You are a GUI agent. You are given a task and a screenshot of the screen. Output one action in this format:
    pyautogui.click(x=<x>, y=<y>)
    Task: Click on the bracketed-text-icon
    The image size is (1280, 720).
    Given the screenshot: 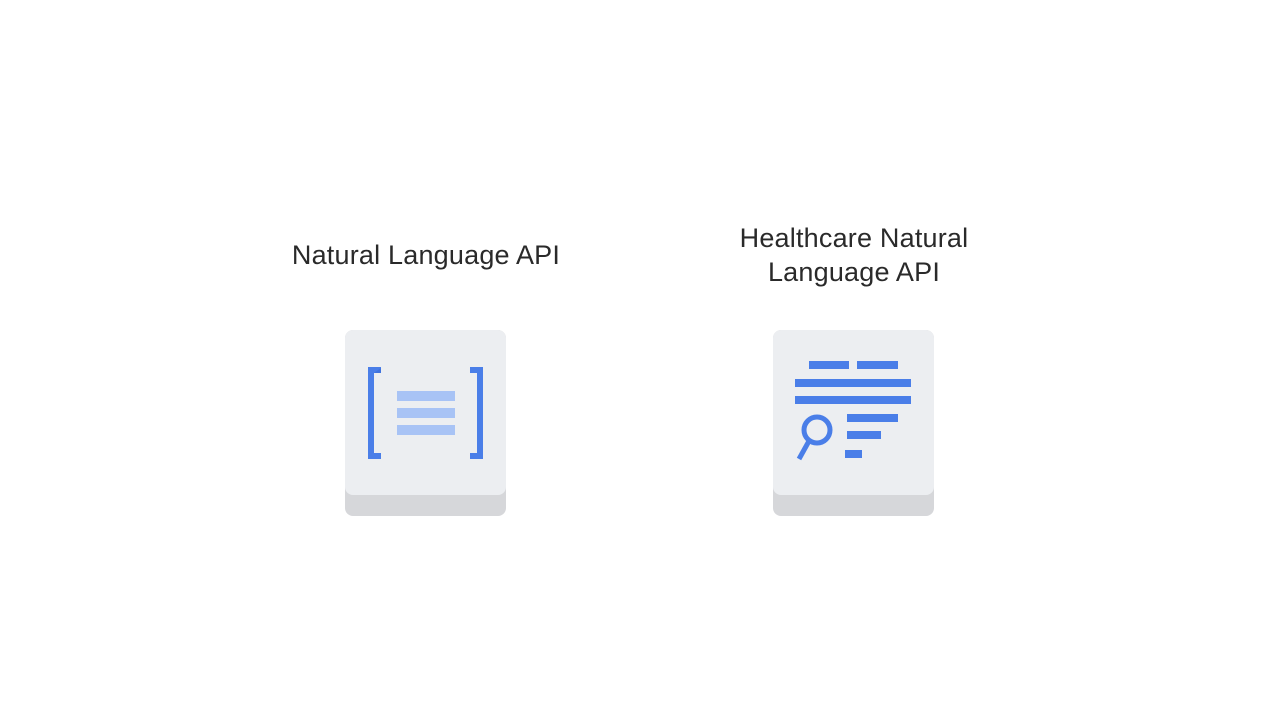 What is the action you would take?
    pyautogui.click(x=425, y=413)
    